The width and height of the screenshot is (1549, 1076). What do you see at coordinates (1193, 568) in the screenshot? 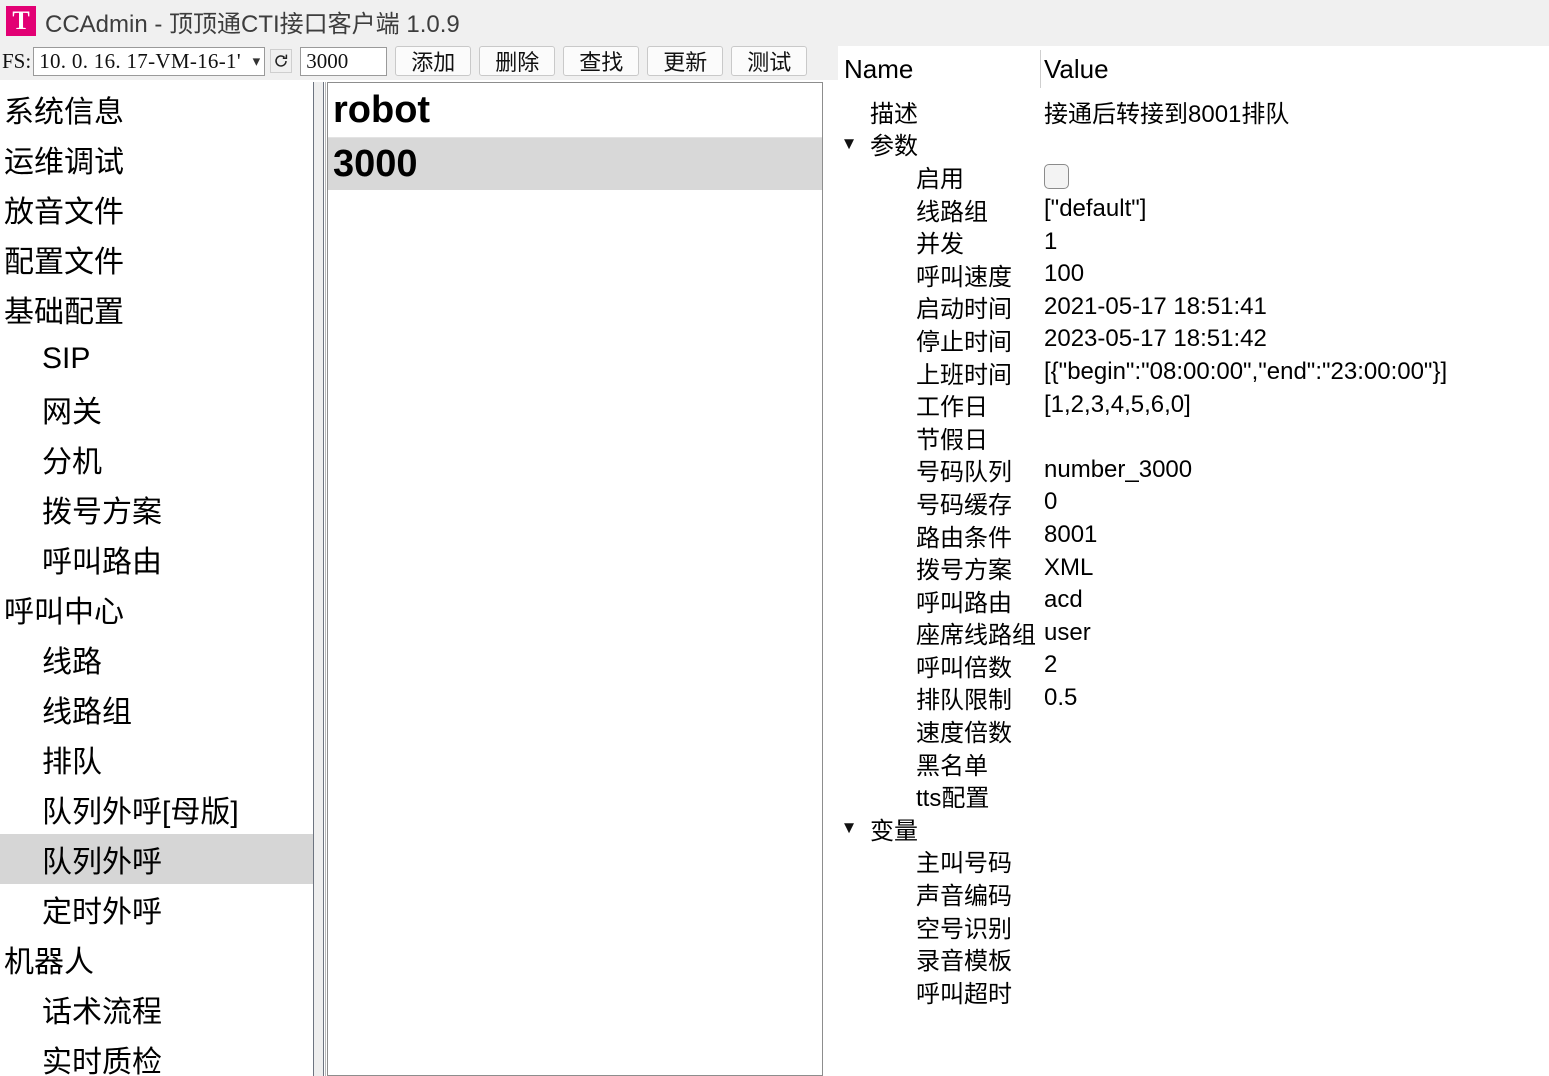
I see `property-row: 拨号方案 XML` at bounding box center [1193, 568].